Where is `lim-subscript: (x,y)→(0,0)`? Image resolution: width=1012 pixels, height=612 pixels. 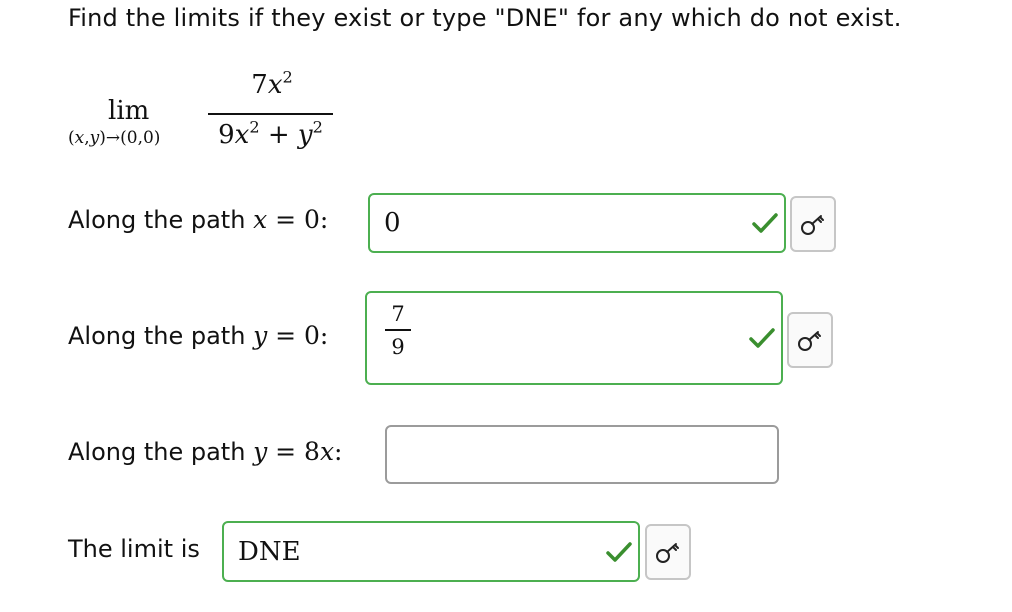
lim-subscript: (x,y)→(0,0) is located at coordinates (114, 138).